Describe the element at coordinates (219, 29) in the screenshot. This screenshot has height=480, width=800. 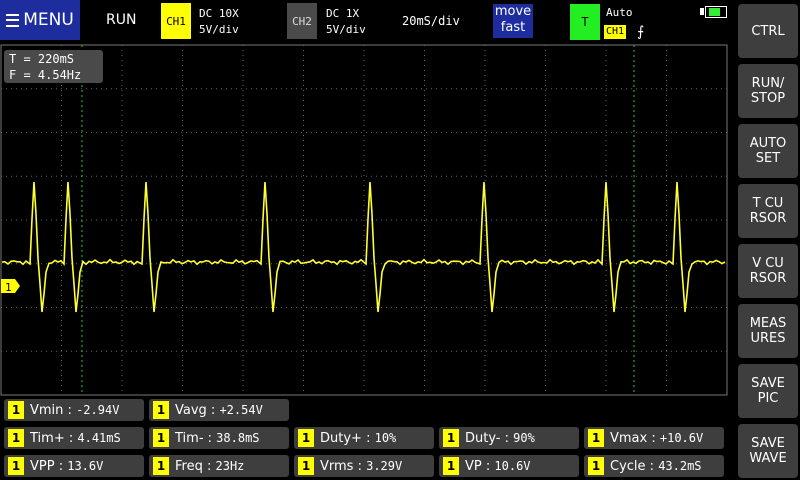
I see `ch1-scale: 5V/div` at that location.